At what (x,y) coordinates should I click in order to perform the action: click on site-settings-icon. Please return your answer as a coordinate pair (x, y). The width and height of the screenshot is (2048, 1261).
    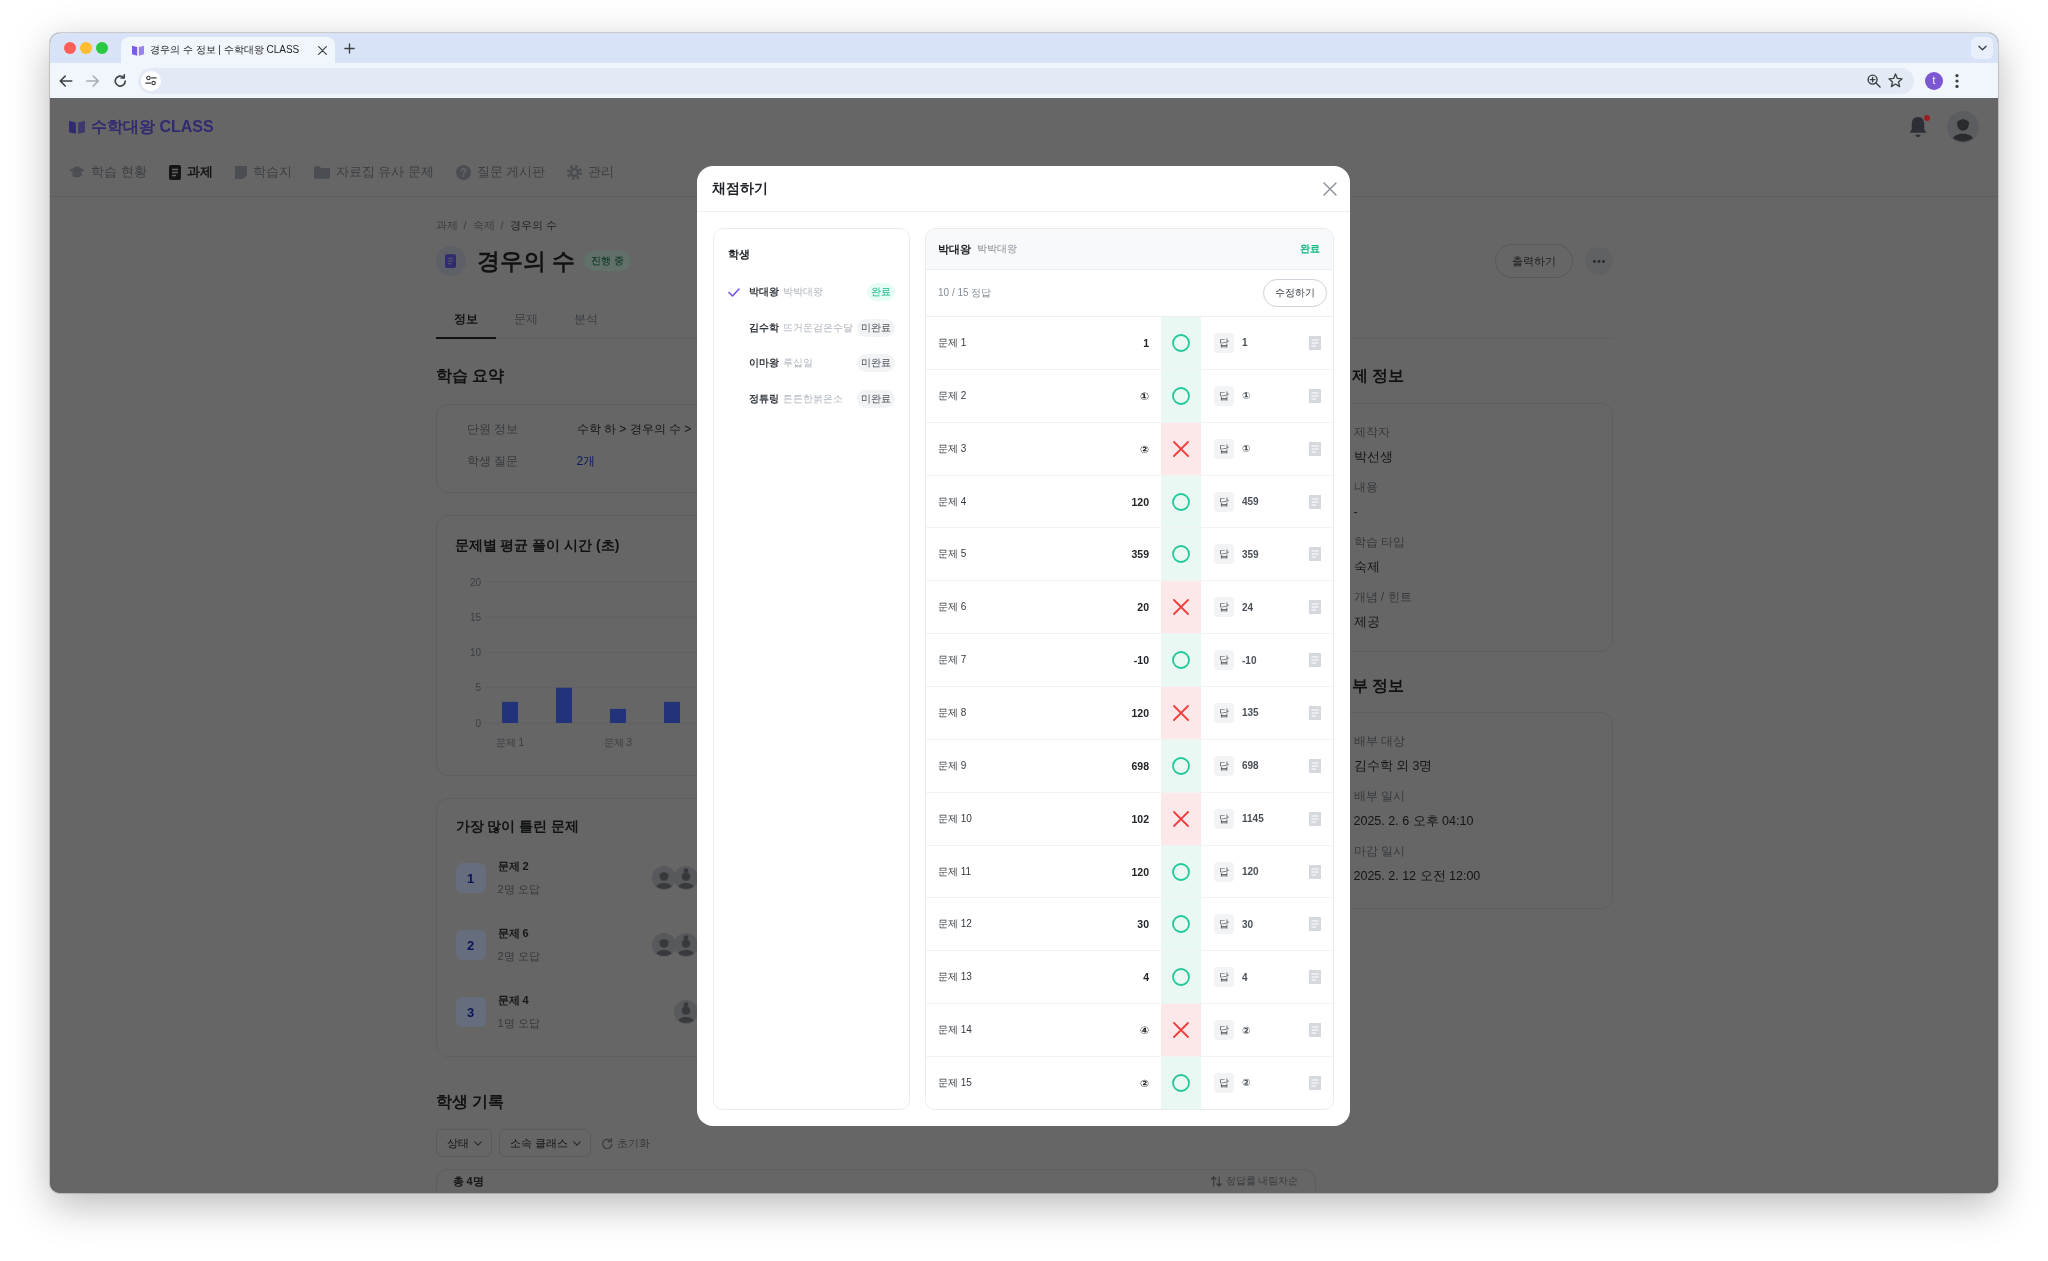
    Looking at the image, I should click on (151, 80).